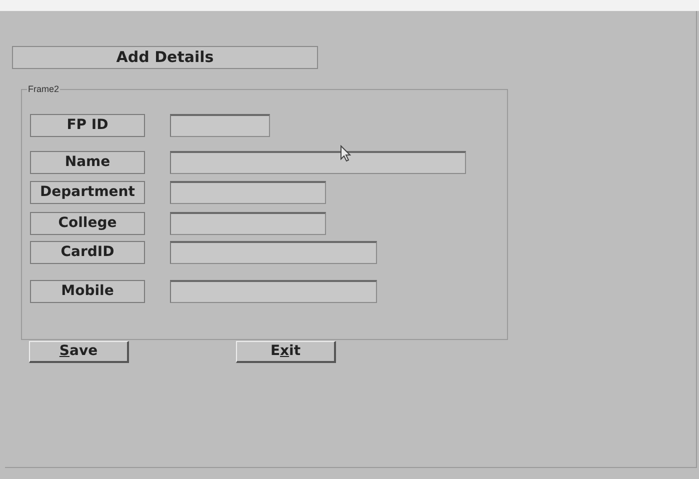 This screenshot has width=699, height=479. I want to click on frame-caption: Frame2, so click(43, 89).